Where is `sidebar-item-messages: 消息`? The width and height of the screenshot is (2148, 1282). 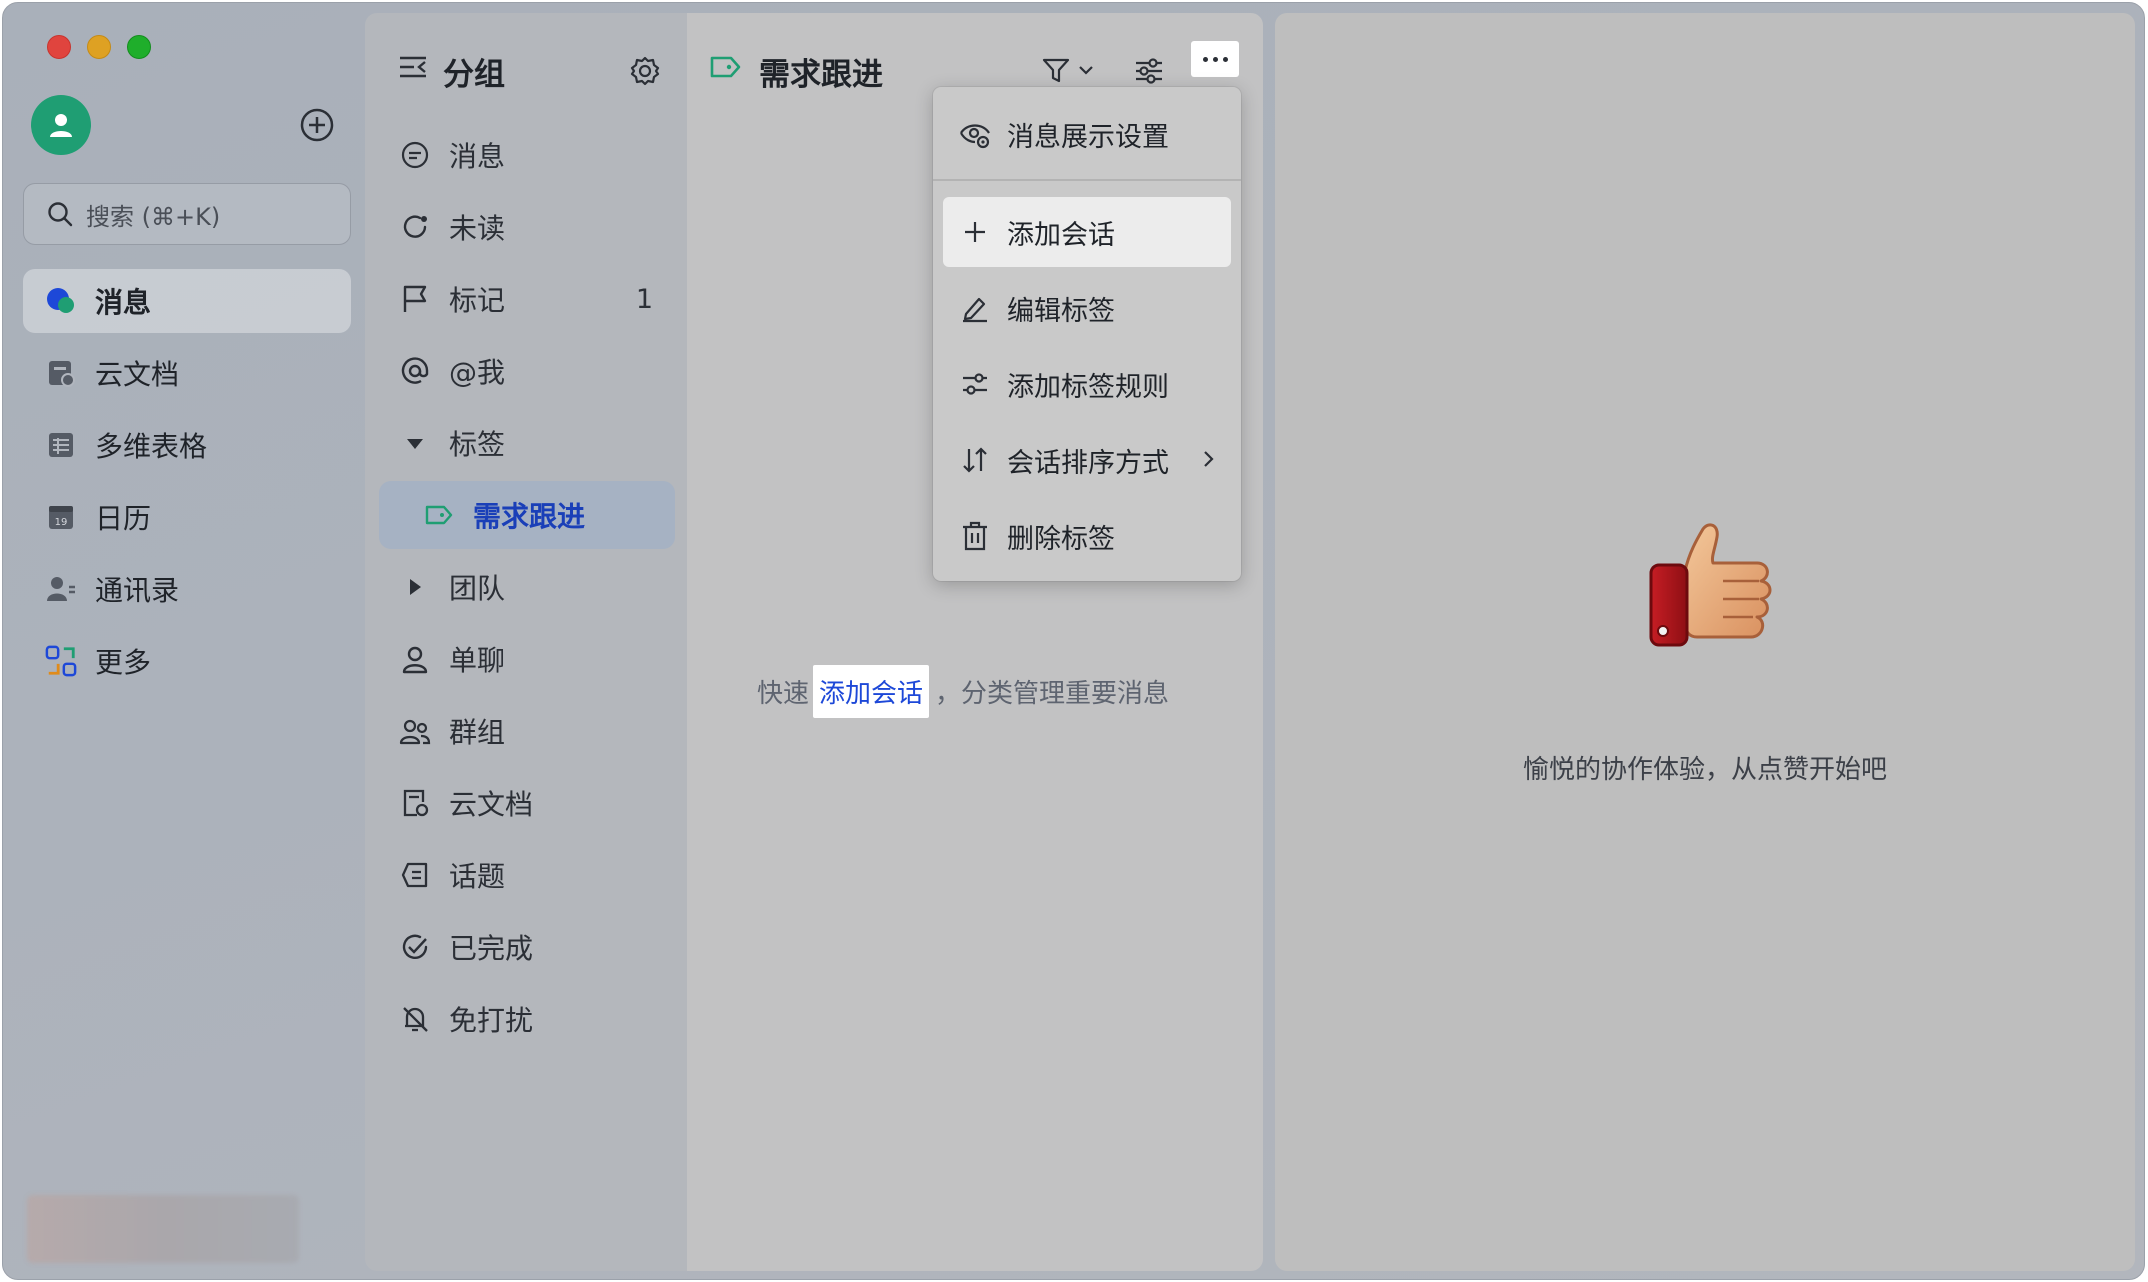
sidebar-item-messages: 消息 is located at coordinates (187, 301).